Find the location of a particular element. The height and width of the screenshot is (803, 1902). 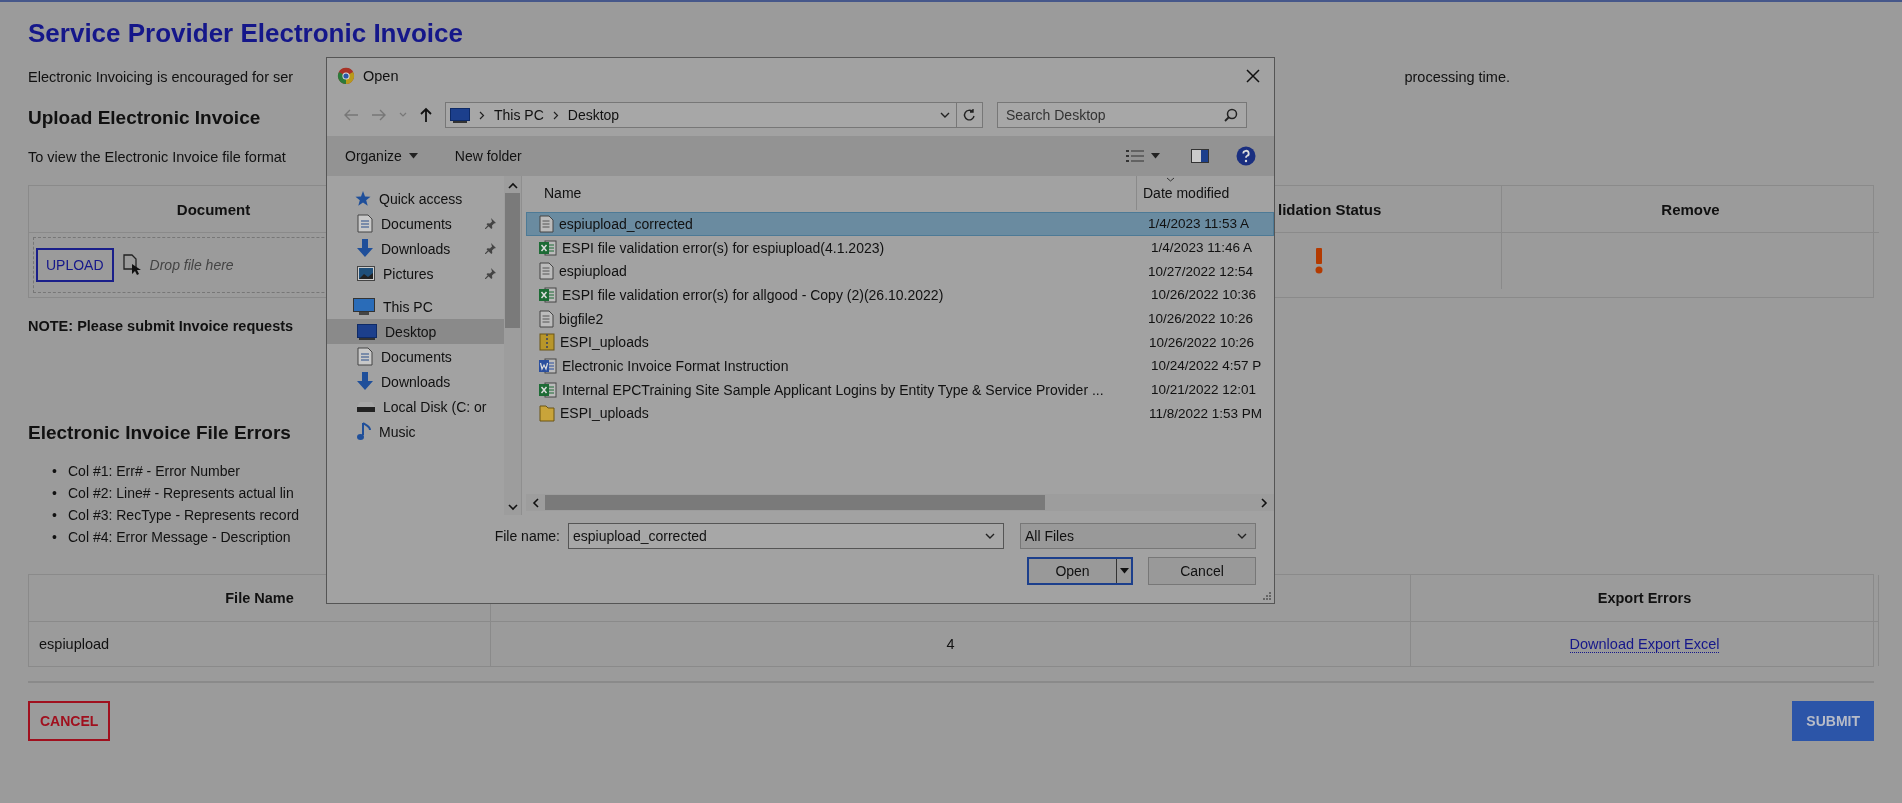

text-file-icon is located at coordinates (546, 318).